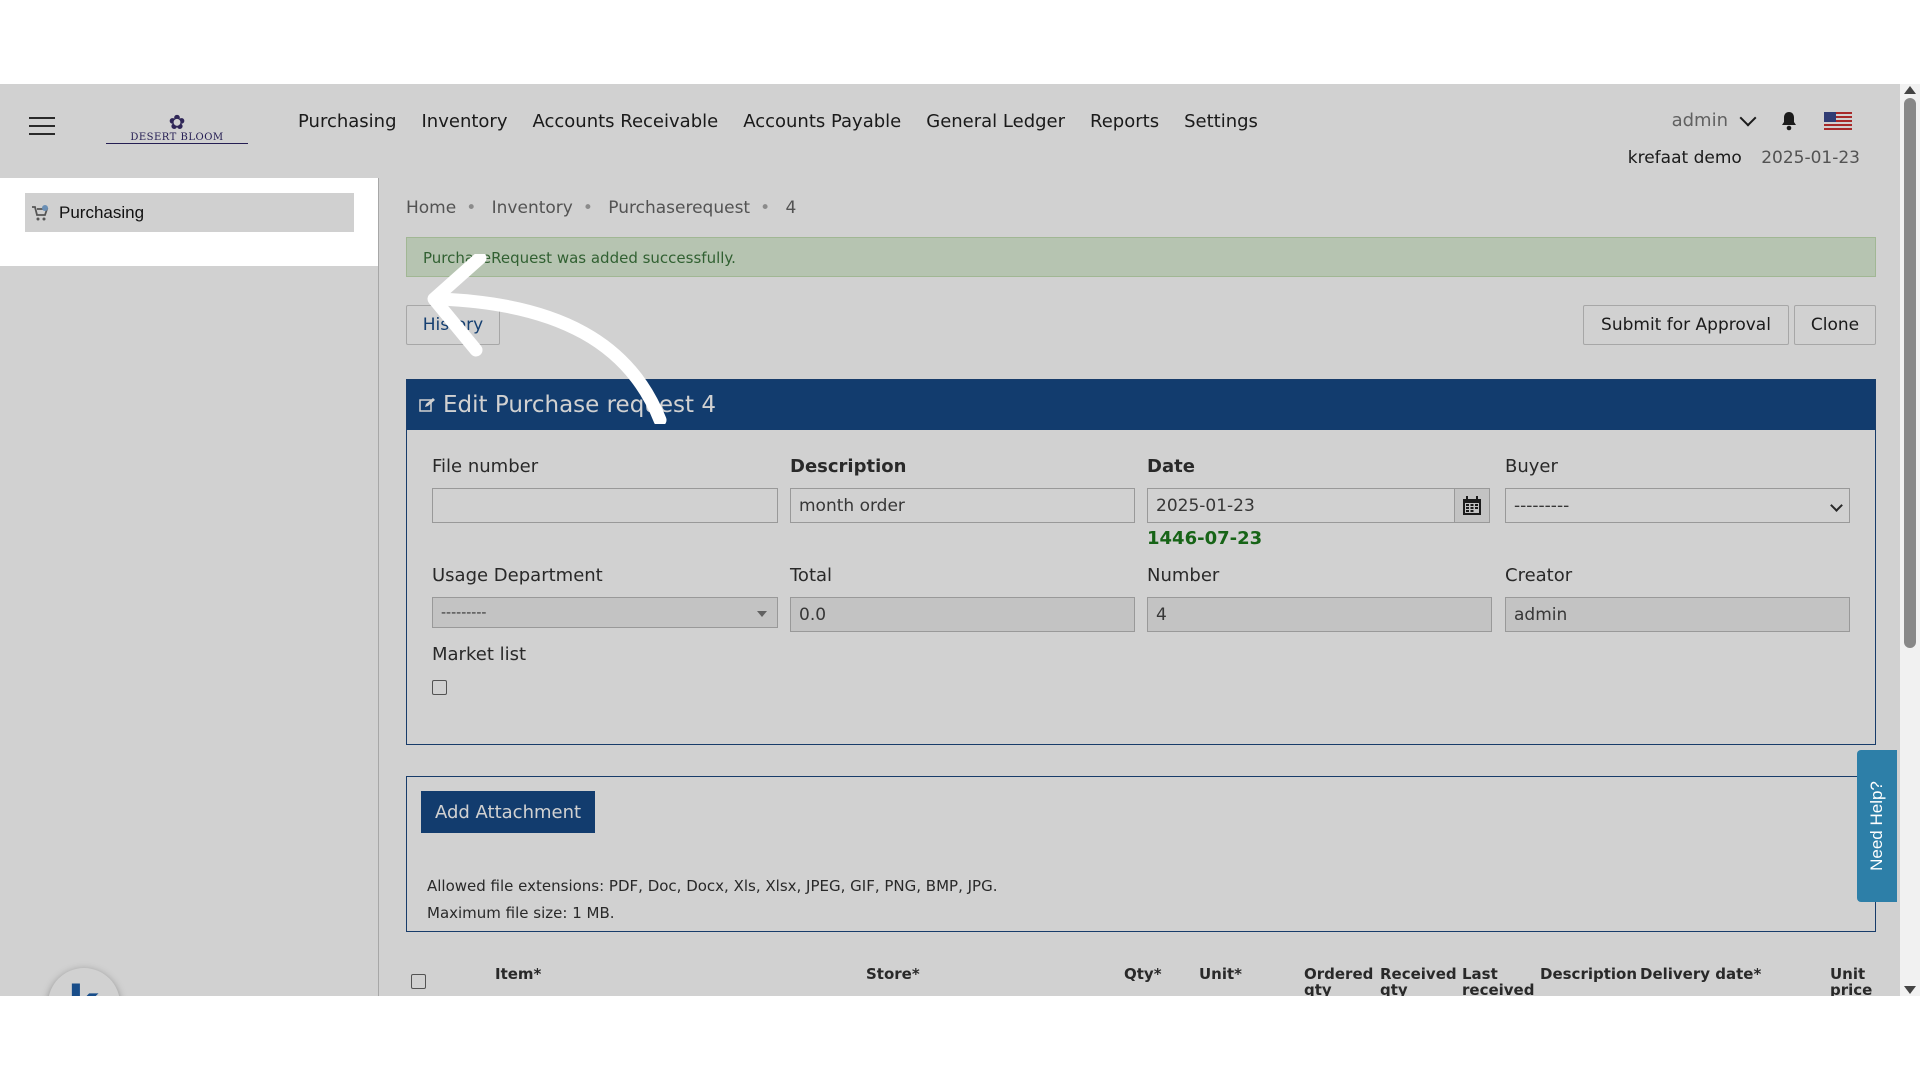  Describe the element at coordinates (427, 405) in the screenshot. I see `edit-icon` at that location.